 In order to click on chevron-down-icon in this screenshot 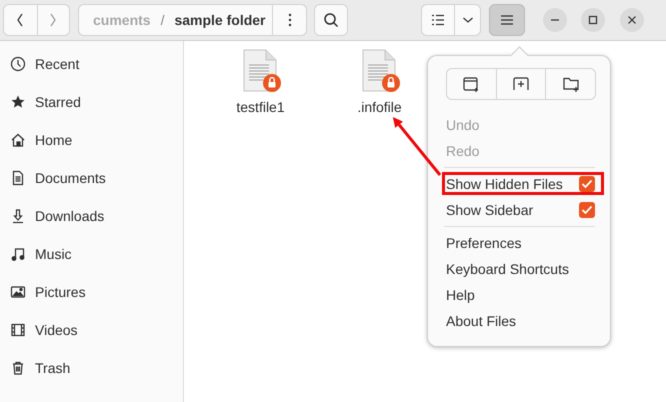, I will do `click(468, 20)`.